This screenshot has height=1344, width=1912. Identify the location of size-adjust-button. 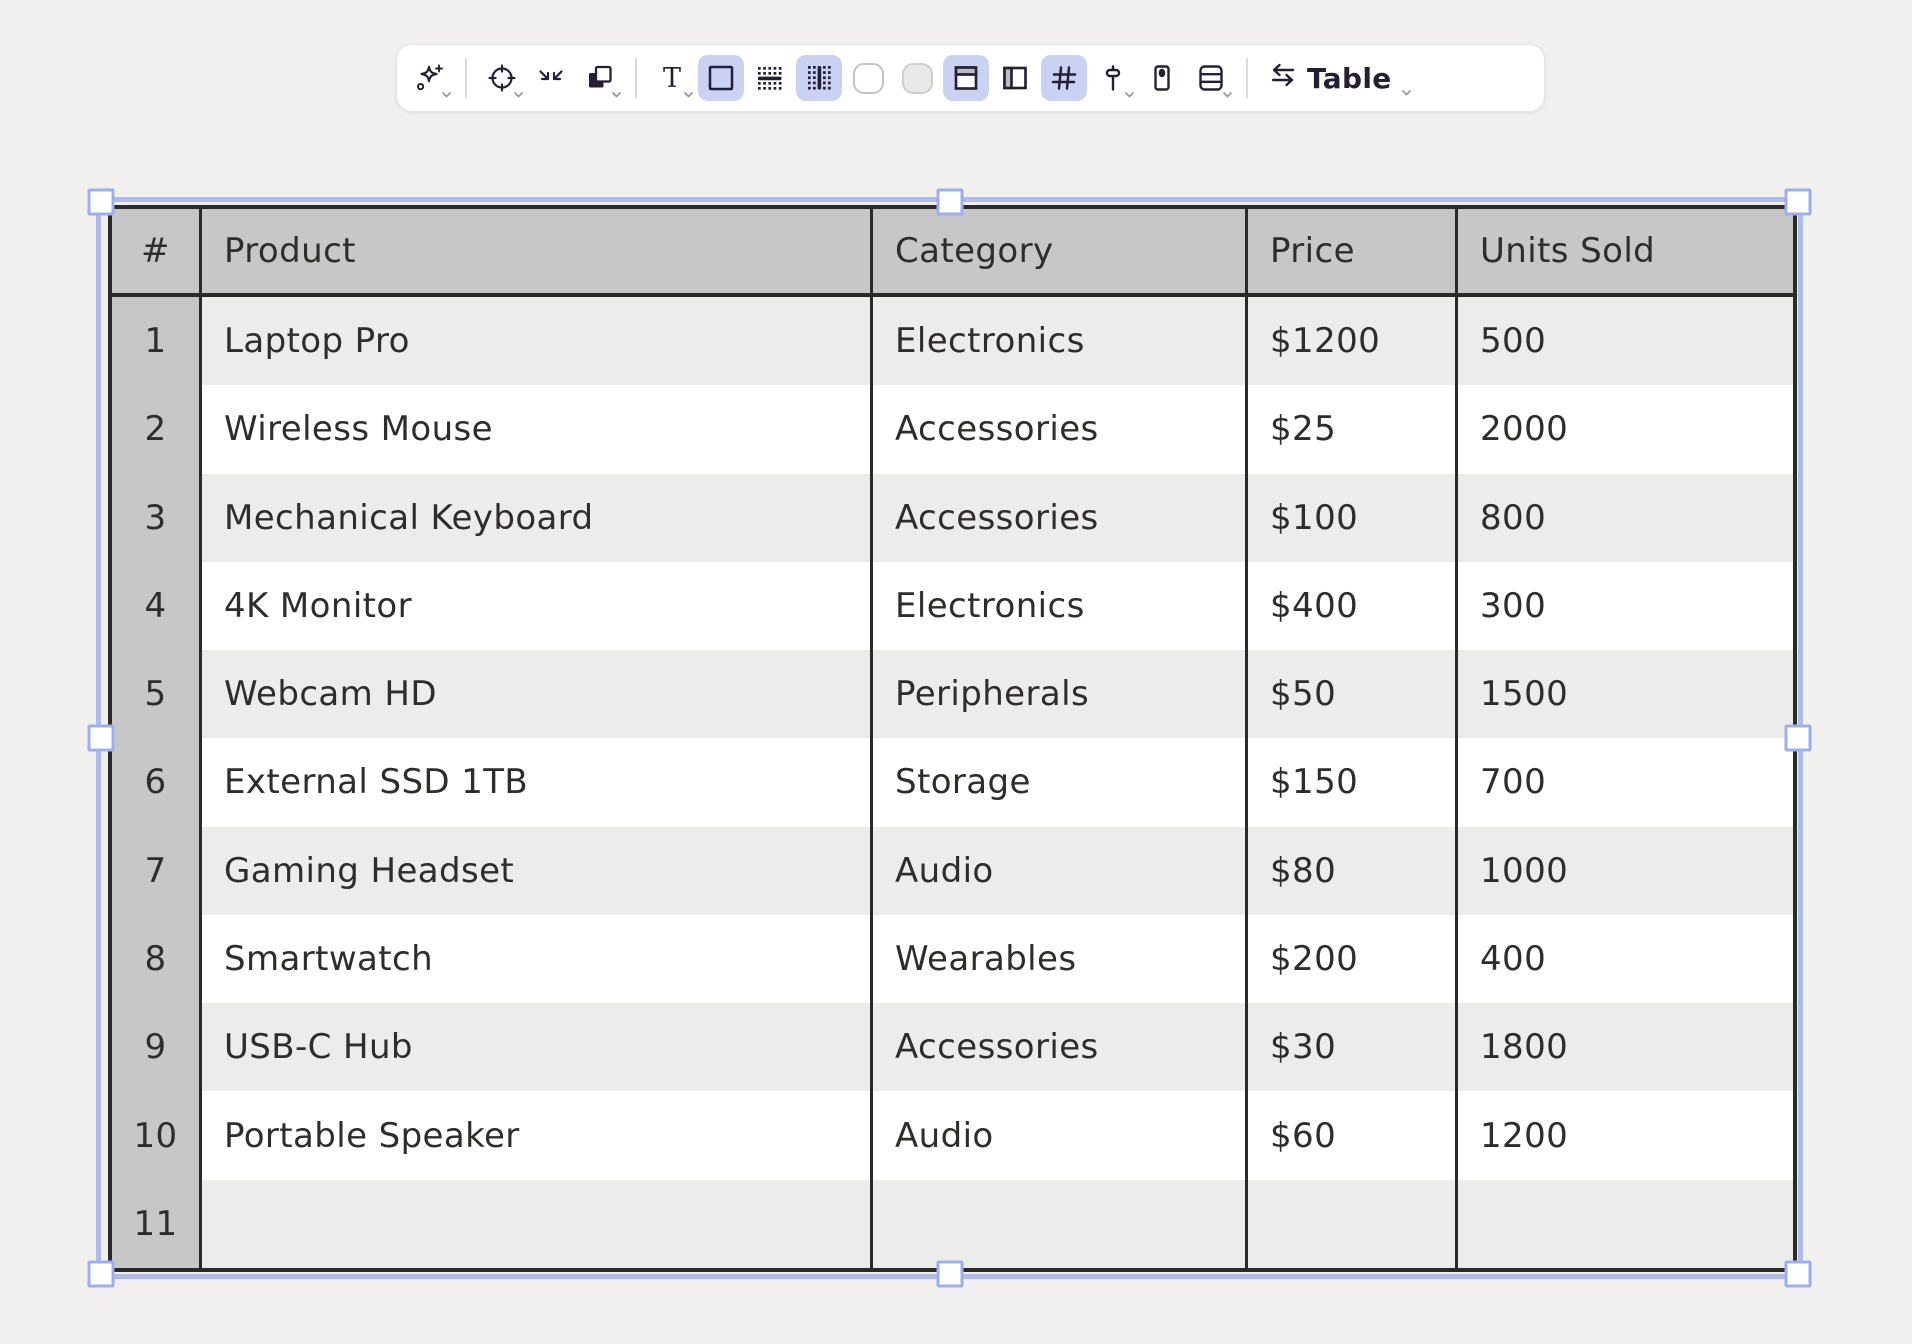
(1113, 78).